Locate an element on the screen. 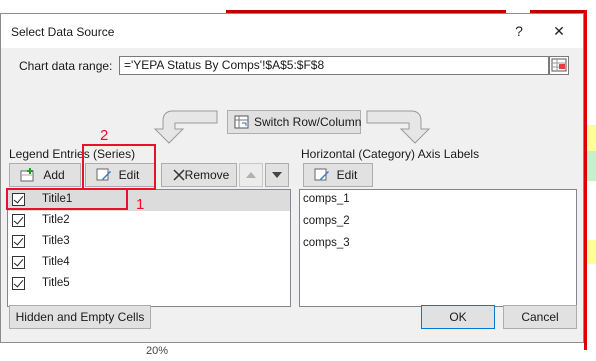 The width and height of the screenshot is (596, 361). edit-axis-labels-button: Edit is located at coordinates (338, 175).